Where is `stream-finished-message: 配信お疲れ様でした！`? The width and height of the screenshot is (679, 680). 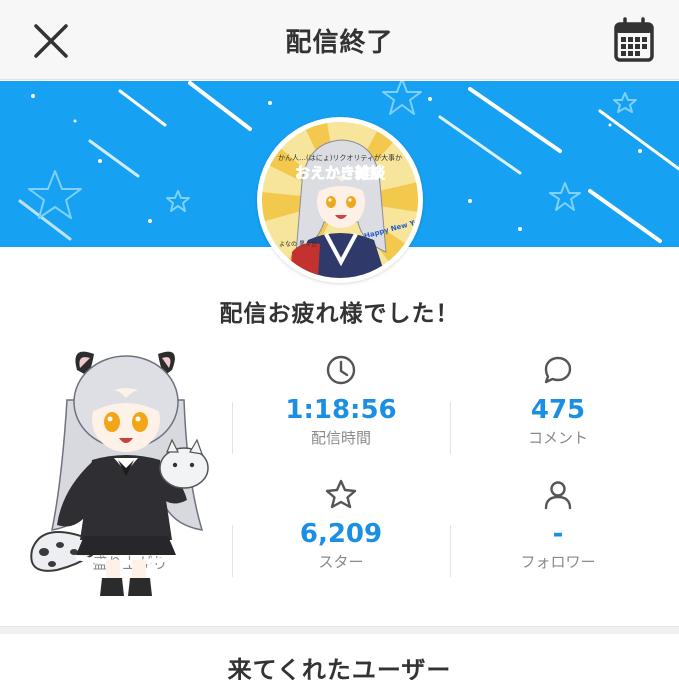
stream-finished-message: 配信お疲れ様でした！ is located at coordinates (339, 314).